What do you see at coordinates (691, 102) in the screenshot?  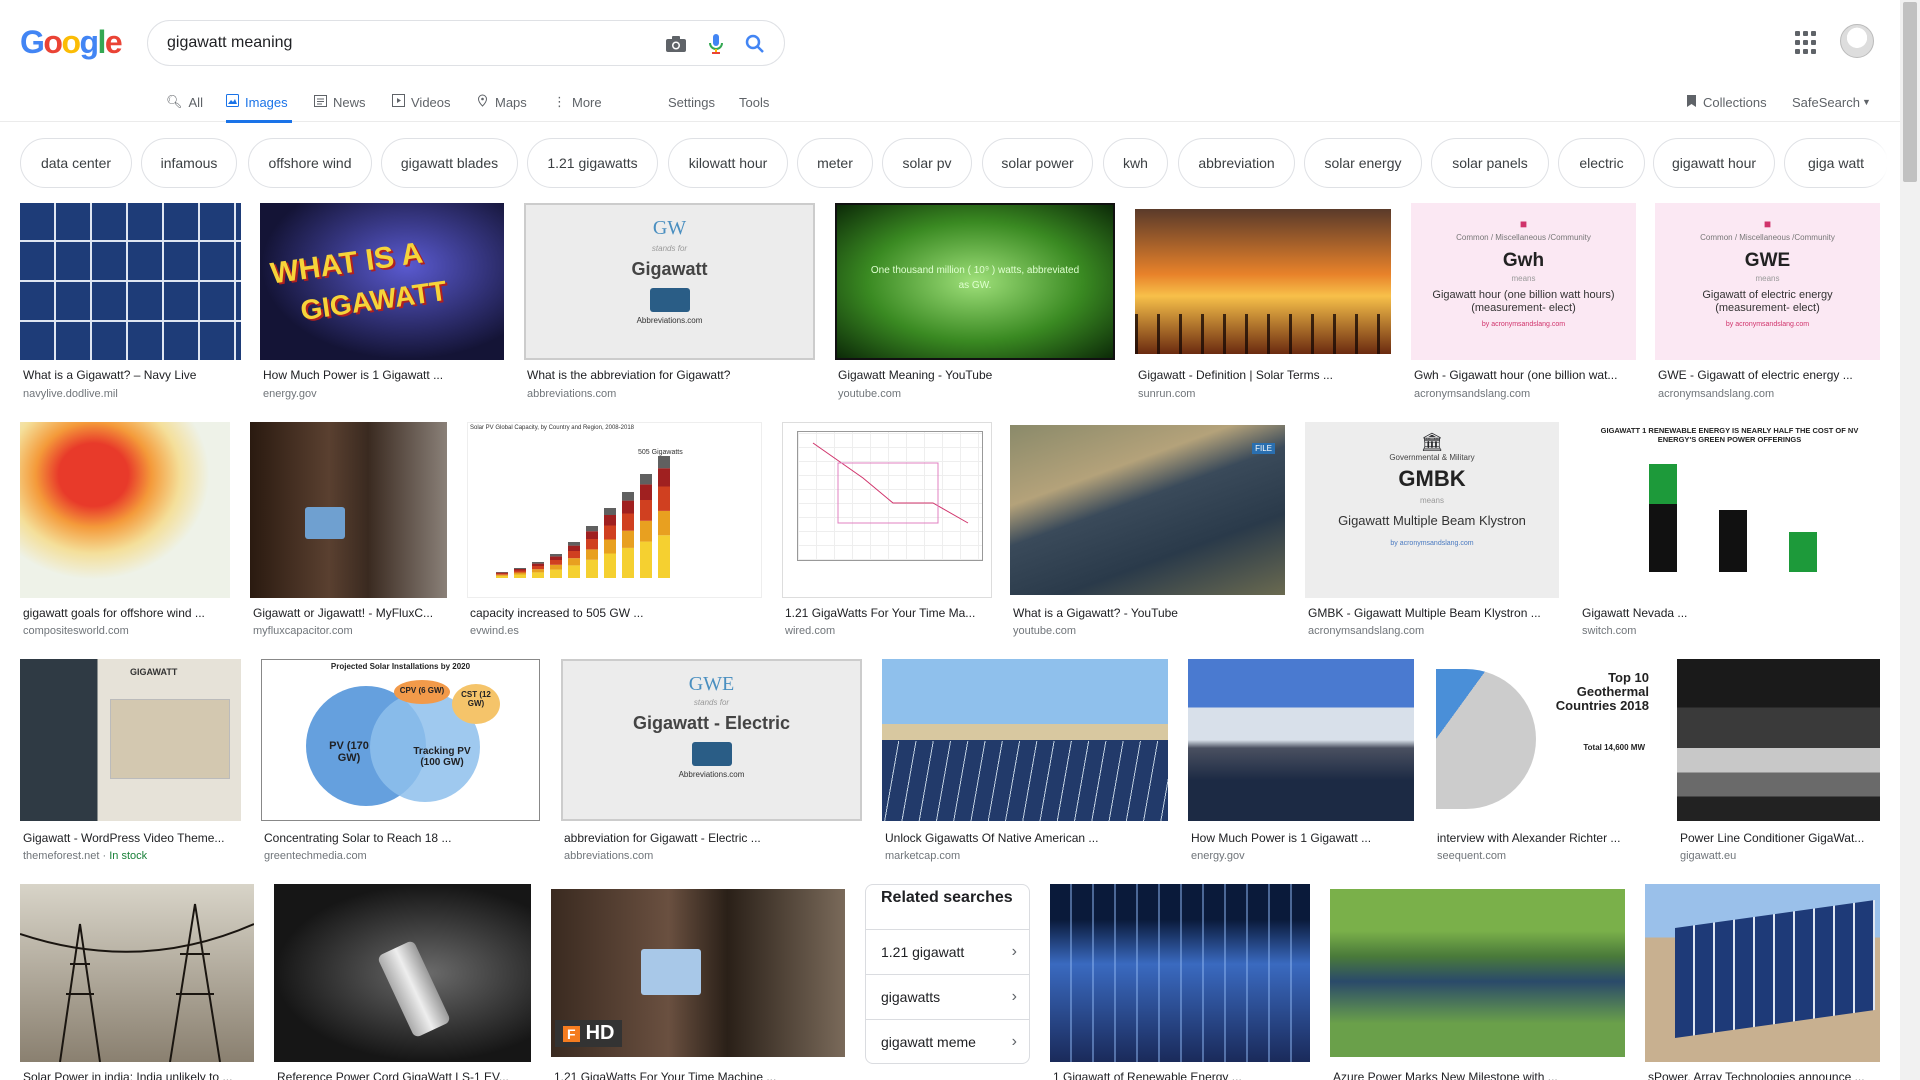 I see `settings-link: Settings` at bounding box center [691, 102].